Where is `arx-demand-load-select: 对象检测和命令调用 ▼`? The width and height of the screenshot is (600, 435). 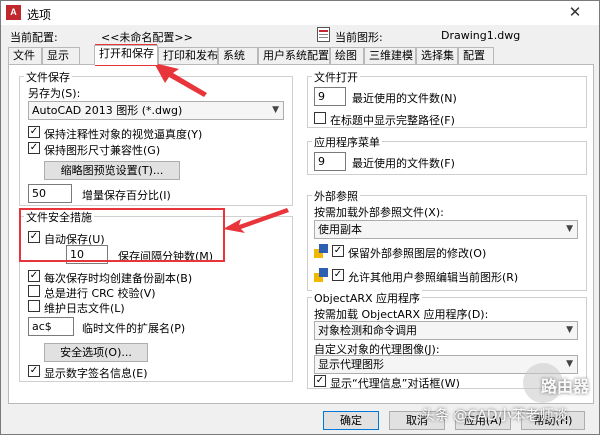 arx-demand-load-select: 对象检测和命令调用 ▼ is located at coordinates (446, 330).